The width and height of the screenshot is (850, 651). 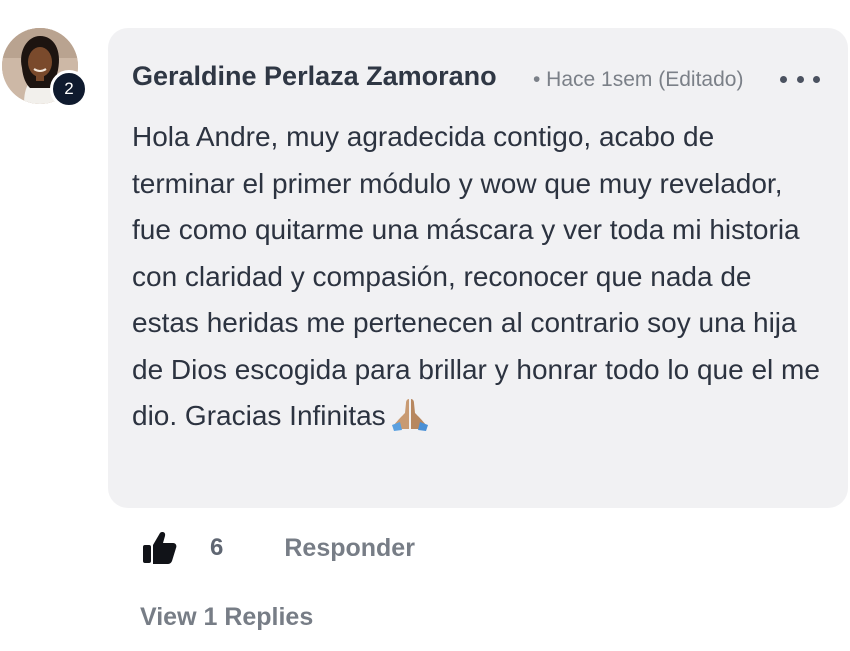 What do you see at coordinates (159, 548) in the screenshot?
I see `thumbs-up-icon` at bounding box center [159, 548].